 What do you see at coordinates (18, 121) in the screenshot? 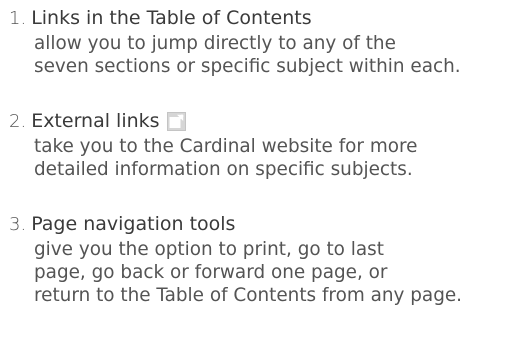
I see `list-item-number: 2.` at bounding box center [18, 121].